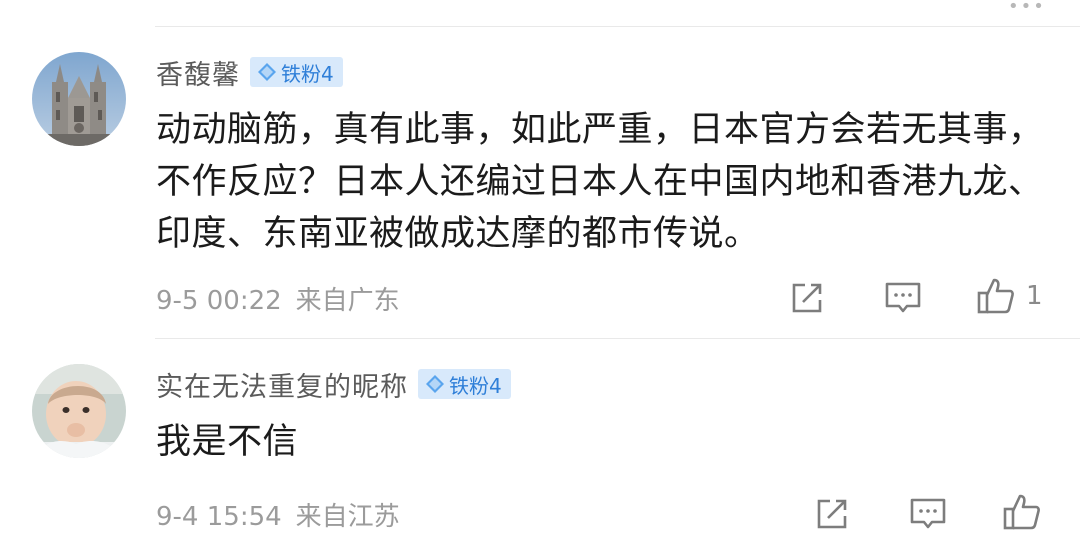  What do you see at coordinates (347, 517) in the screenshot?
I see `comment-location: 来自江苏` at bounding box center [347, 517].